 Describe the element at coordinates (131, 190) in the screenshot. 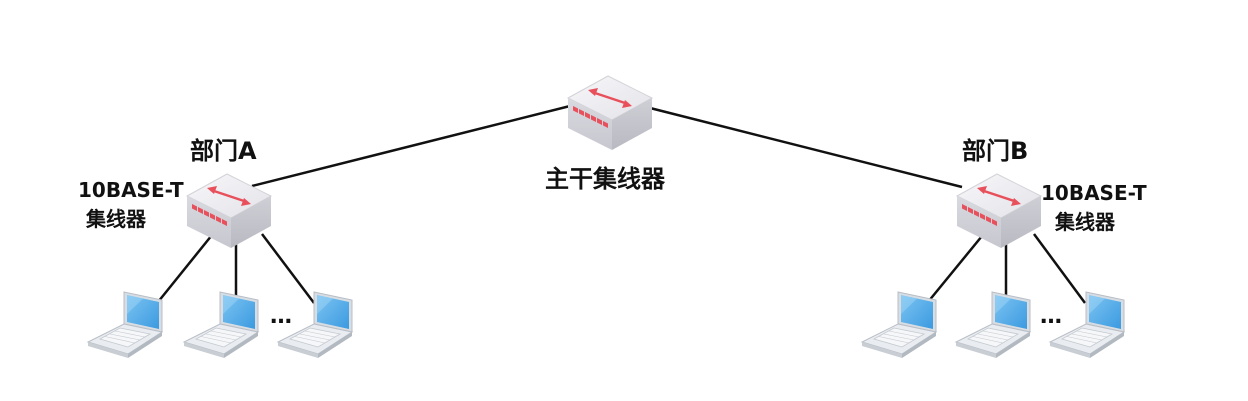

I see `dept-a-hub-type-label: 10BASE-T` at that location.